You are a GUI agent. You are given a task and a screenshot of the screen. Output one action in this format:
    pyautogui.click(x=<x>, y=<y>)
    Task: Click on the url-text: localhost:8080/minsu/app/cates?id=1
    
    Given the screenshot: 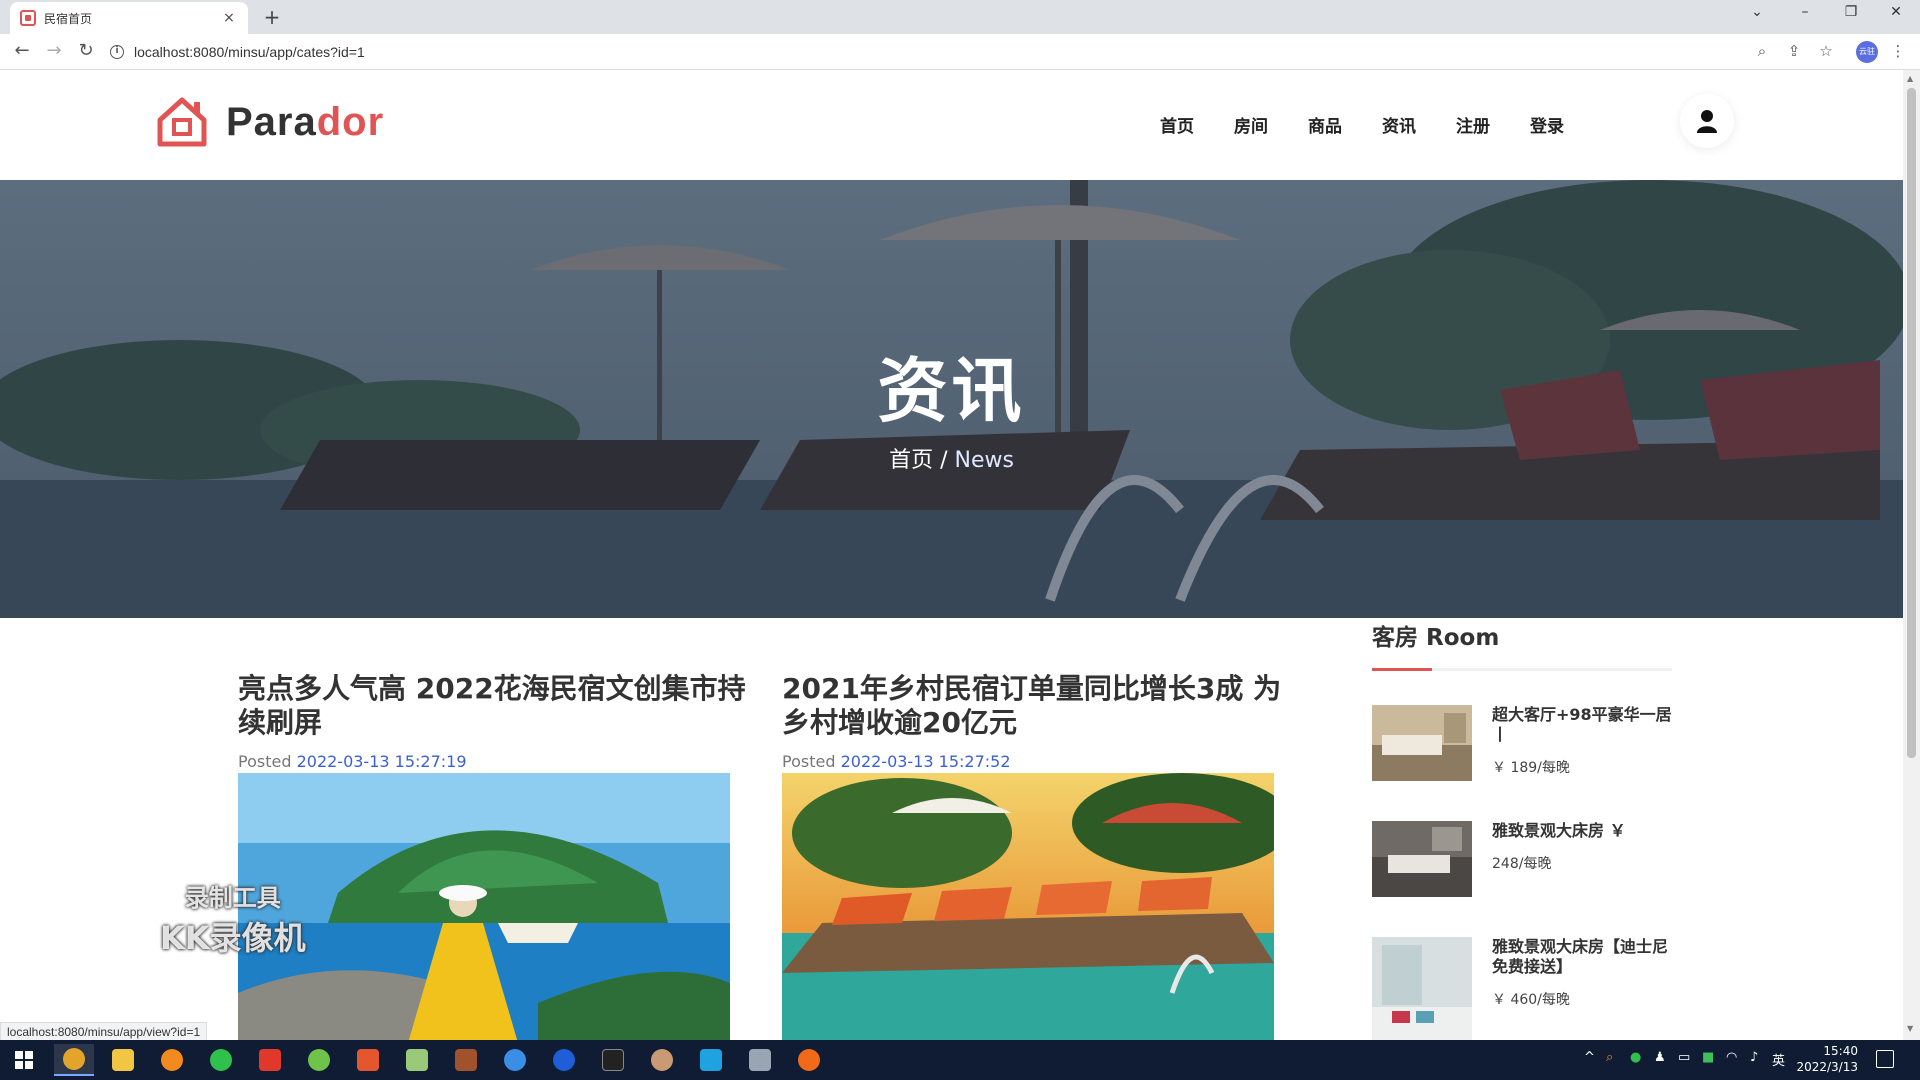 What is the action you would take?
    pyautogui.click(x=249, y=52)
    